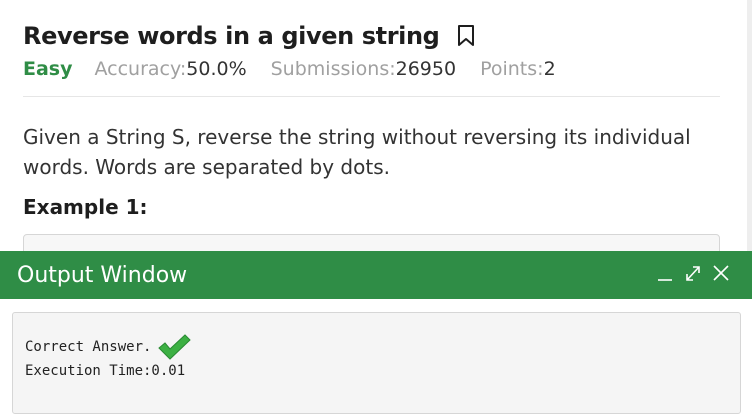 The height and width of the screenshot is (414, 752). What do you see at coordinates (140, 69) in the screenshot?
I see `accuracy-label: Accuracy:` at bounding box center [140, 69].